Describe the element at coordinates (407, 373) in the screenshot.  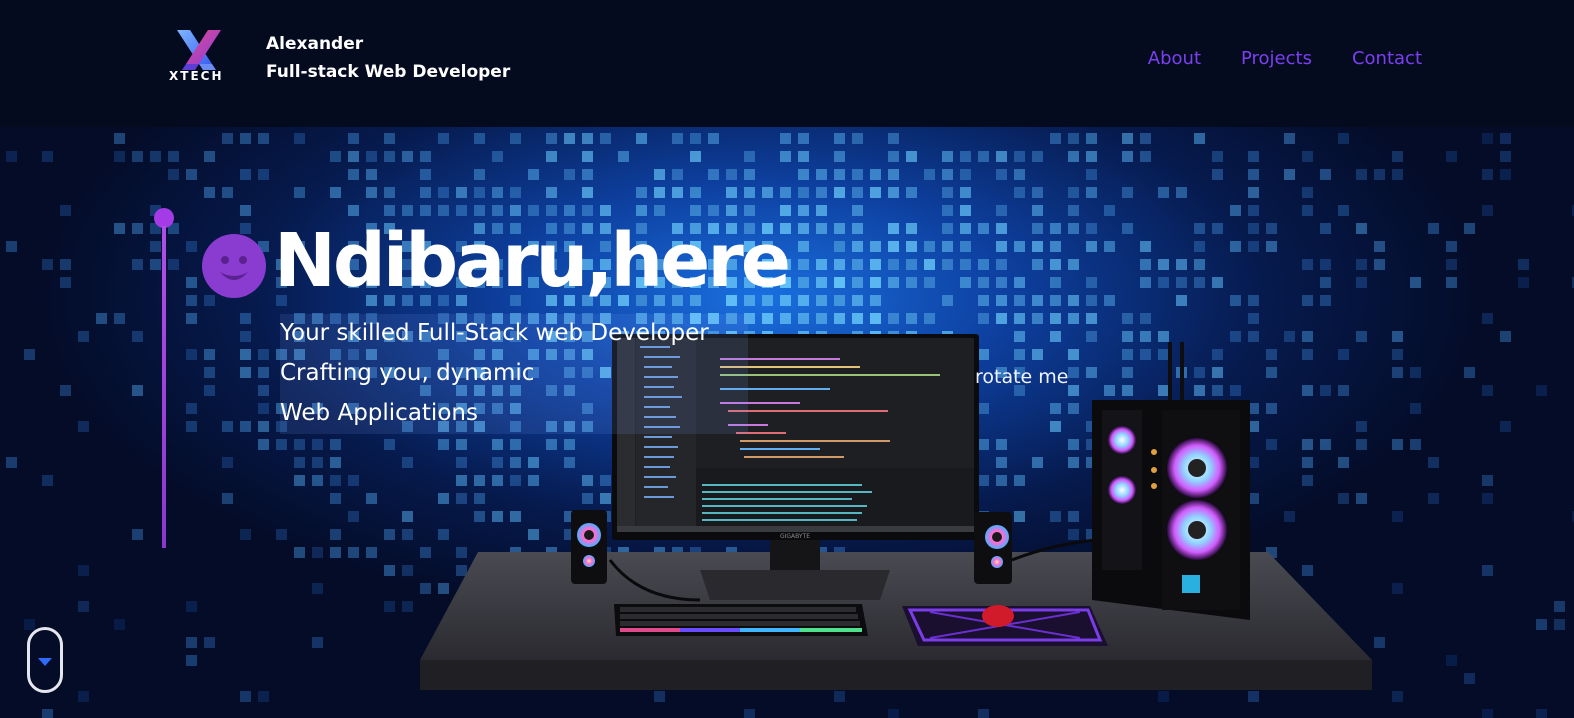
I see `subtitle-line: Crafting you, dynamic` at that location.